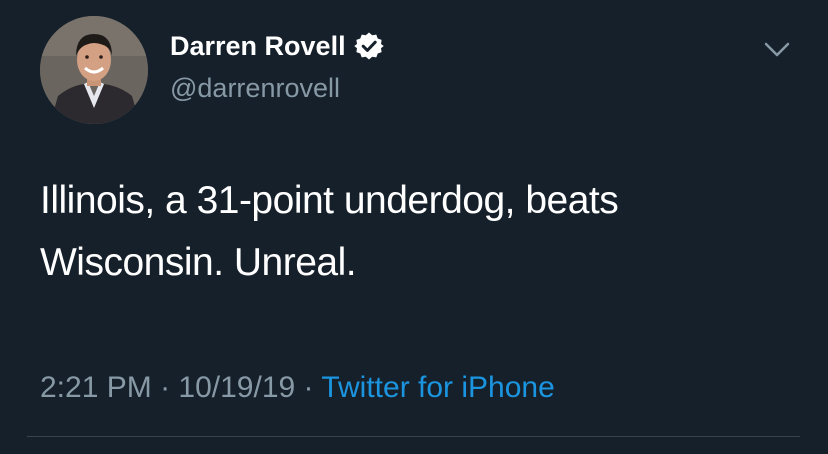  Describe the element at coordinates (96, 387) in the screenshot. I see `tweet-time: 2:21 PM` at that location.